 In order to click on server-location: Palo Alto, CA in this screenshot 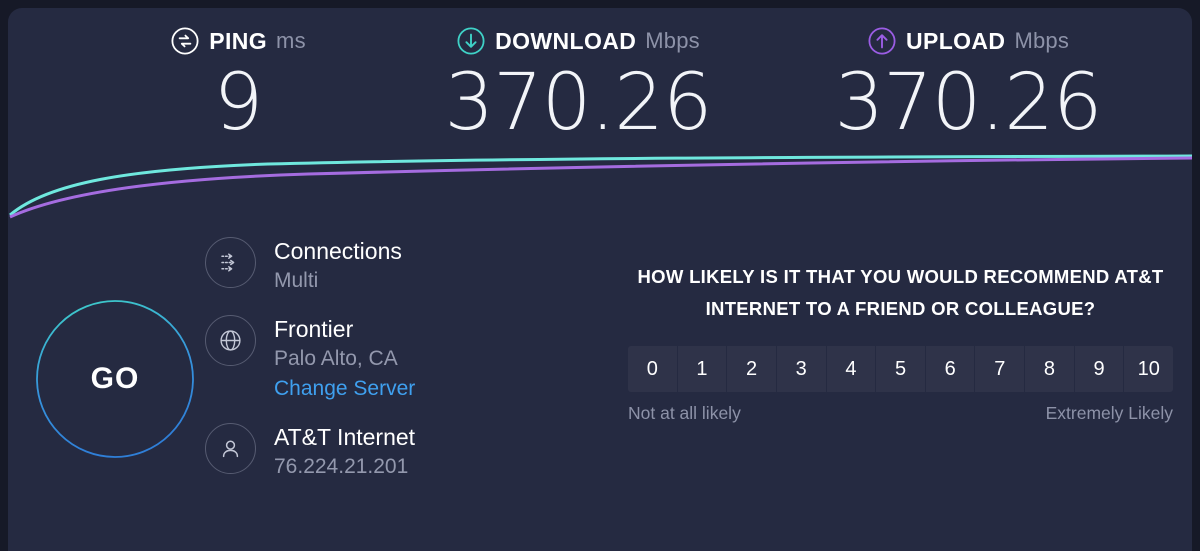, I will do `click(336, 358)`.